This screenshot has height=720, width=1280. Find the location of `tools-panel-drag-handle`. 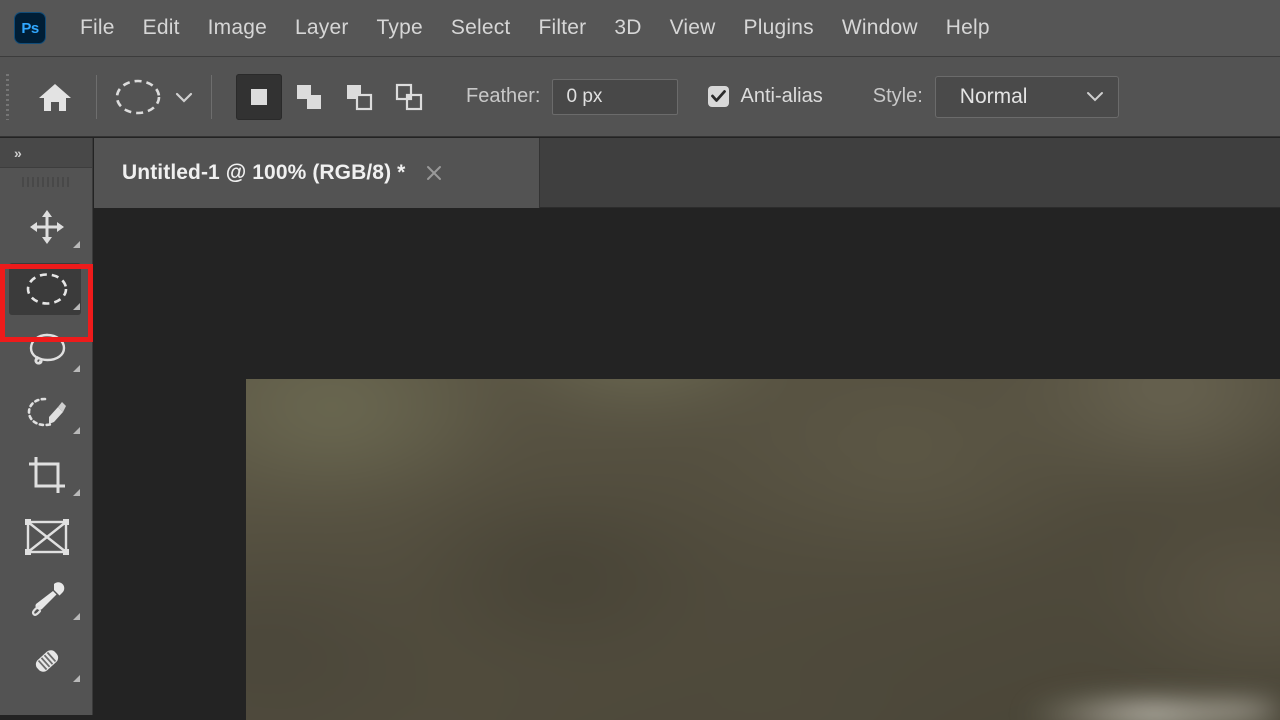

tools-panel-drag-handle is located at coordinates (46, 182).